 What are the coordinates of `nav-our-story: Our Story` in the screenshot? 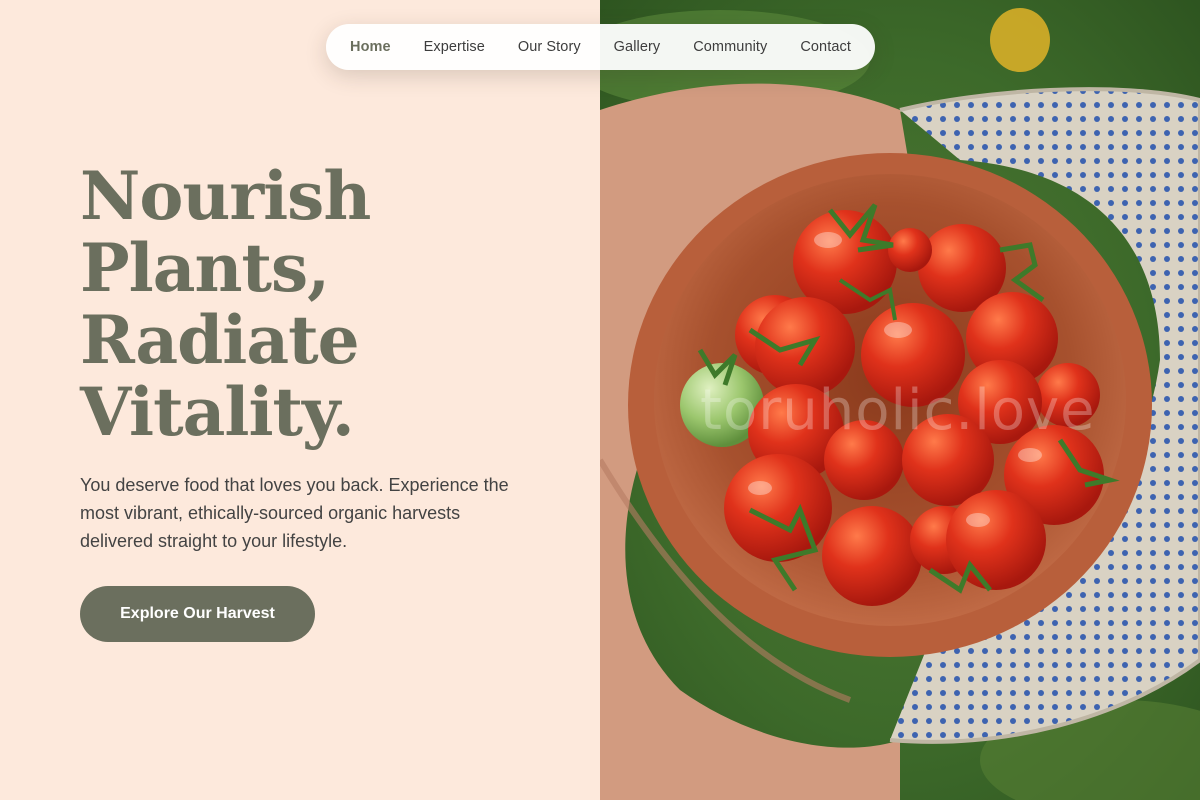 It's located at (549, 47).